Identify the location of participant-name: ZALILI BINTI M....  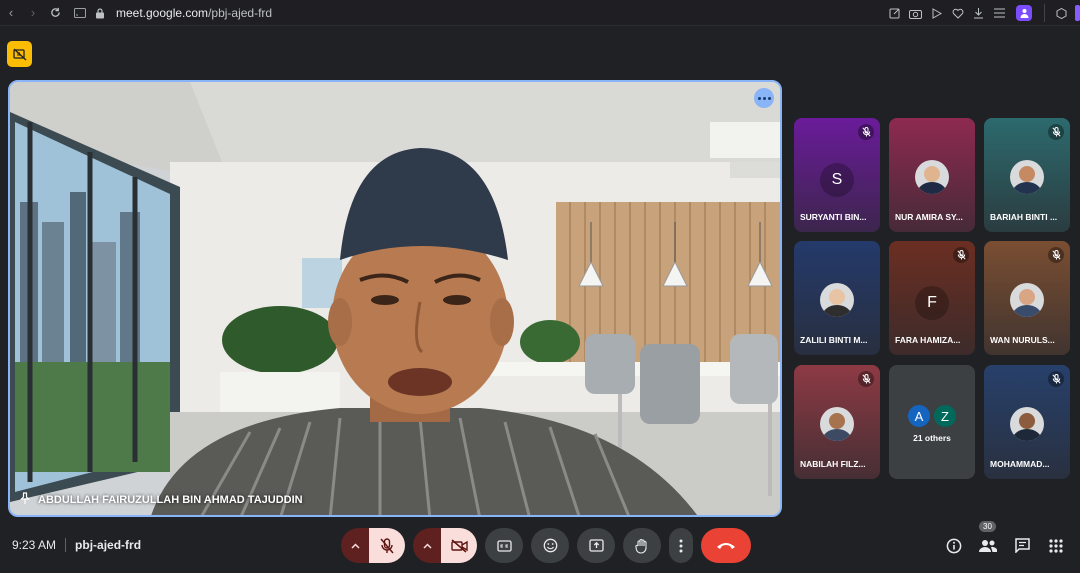
(834, 340).